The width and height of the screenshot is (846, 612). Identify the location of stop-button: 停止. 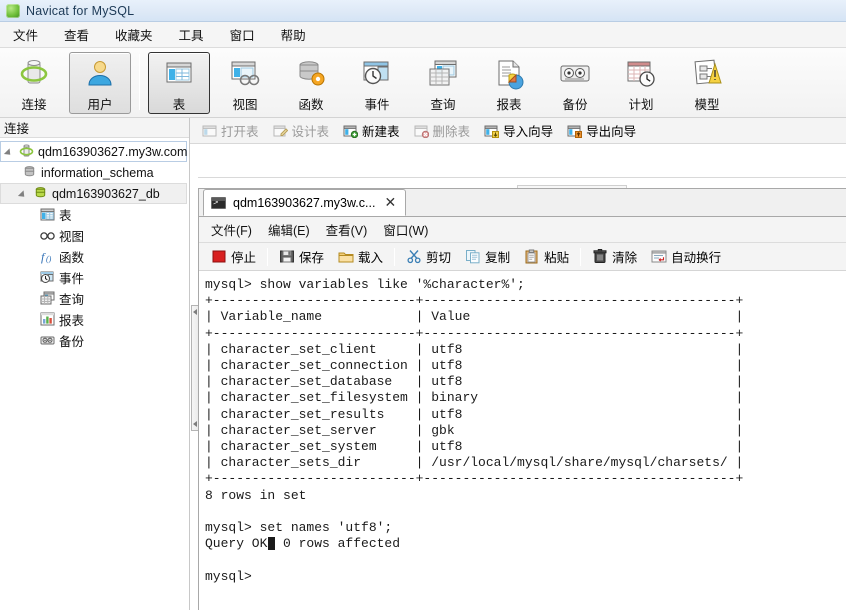
(233, 256).